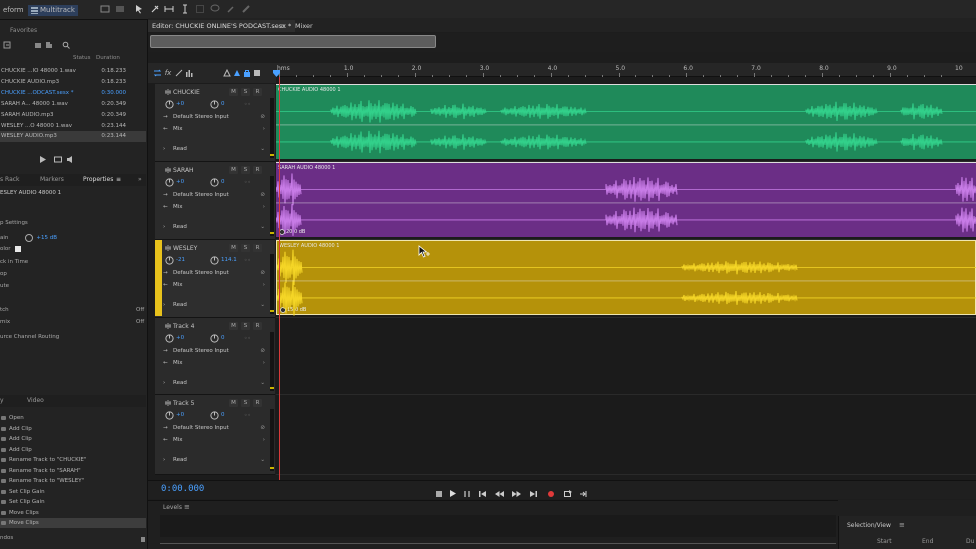  What do you see at coordinates (48, 45) in the screenshot?
I see `insert-icon` at bounding box center [48, 45].